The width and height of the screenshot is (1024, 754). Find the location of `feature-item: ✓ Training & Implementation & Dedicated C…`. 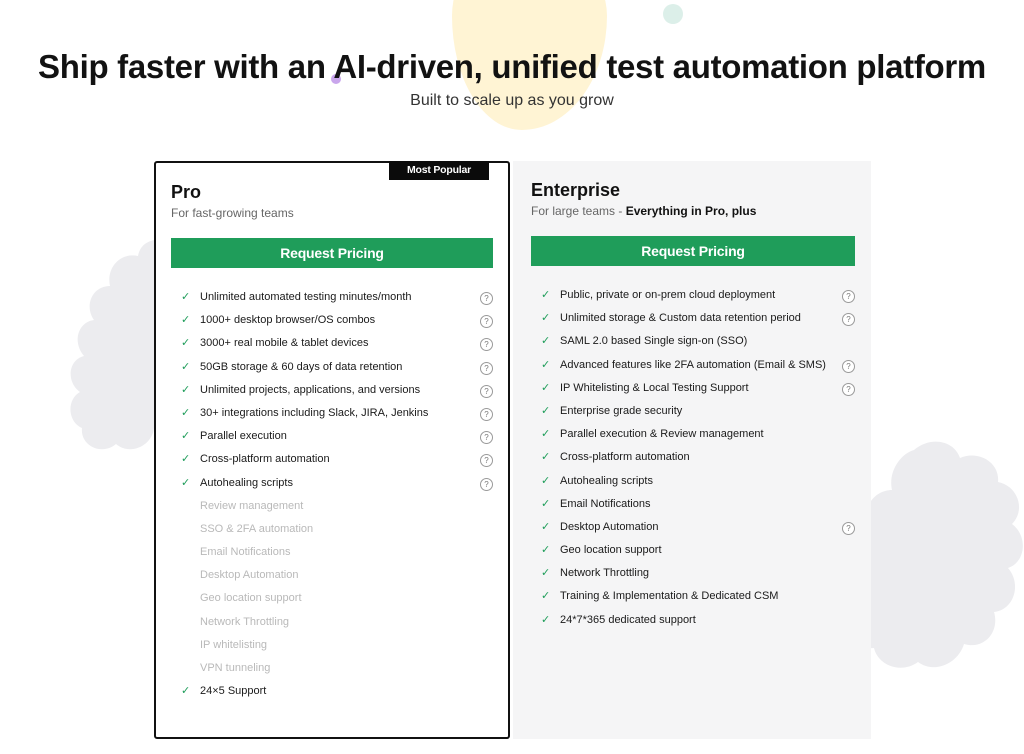

feature-item: ✓ Training & Implementation & Dedicated C… is located at coordinates (698, 596).